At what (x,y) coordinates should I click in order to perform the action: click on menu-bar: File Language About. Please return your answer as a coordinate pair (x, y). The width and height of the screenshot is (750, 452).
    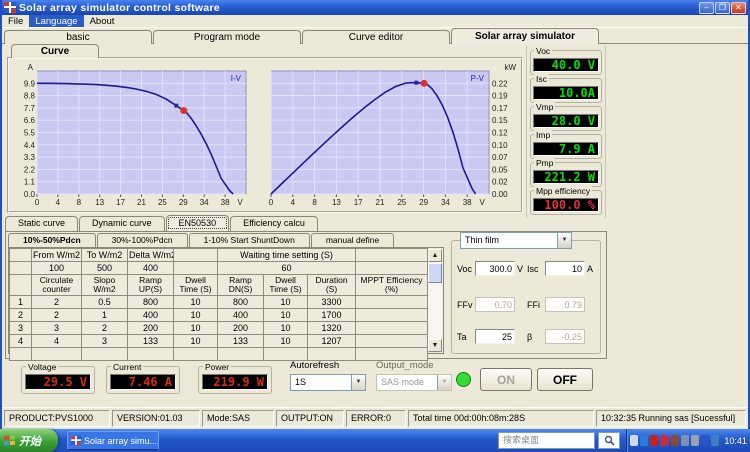
    Looking at the image, I should click on (375, 21).